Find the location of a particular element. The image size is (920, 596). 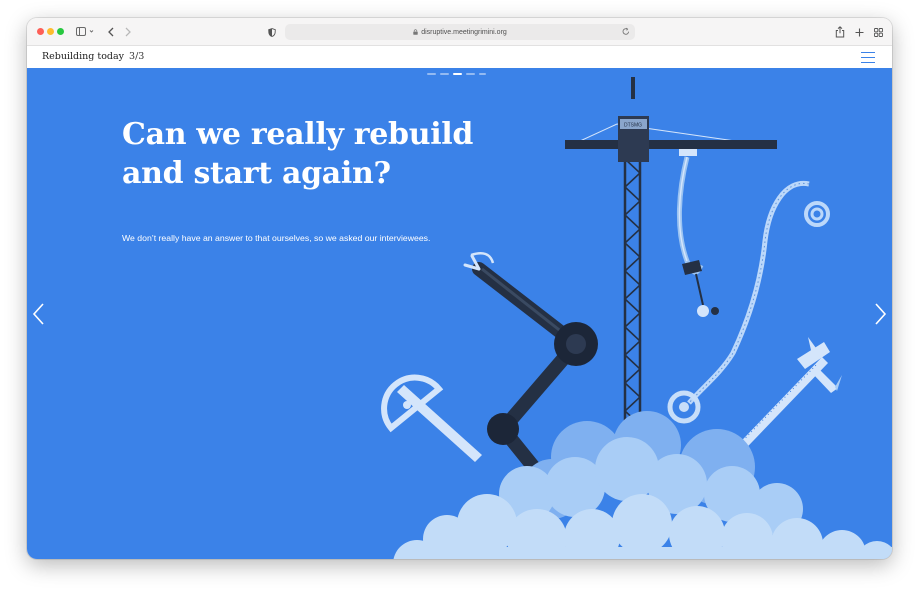

clouds-icon is located at coordinates (642, 485).